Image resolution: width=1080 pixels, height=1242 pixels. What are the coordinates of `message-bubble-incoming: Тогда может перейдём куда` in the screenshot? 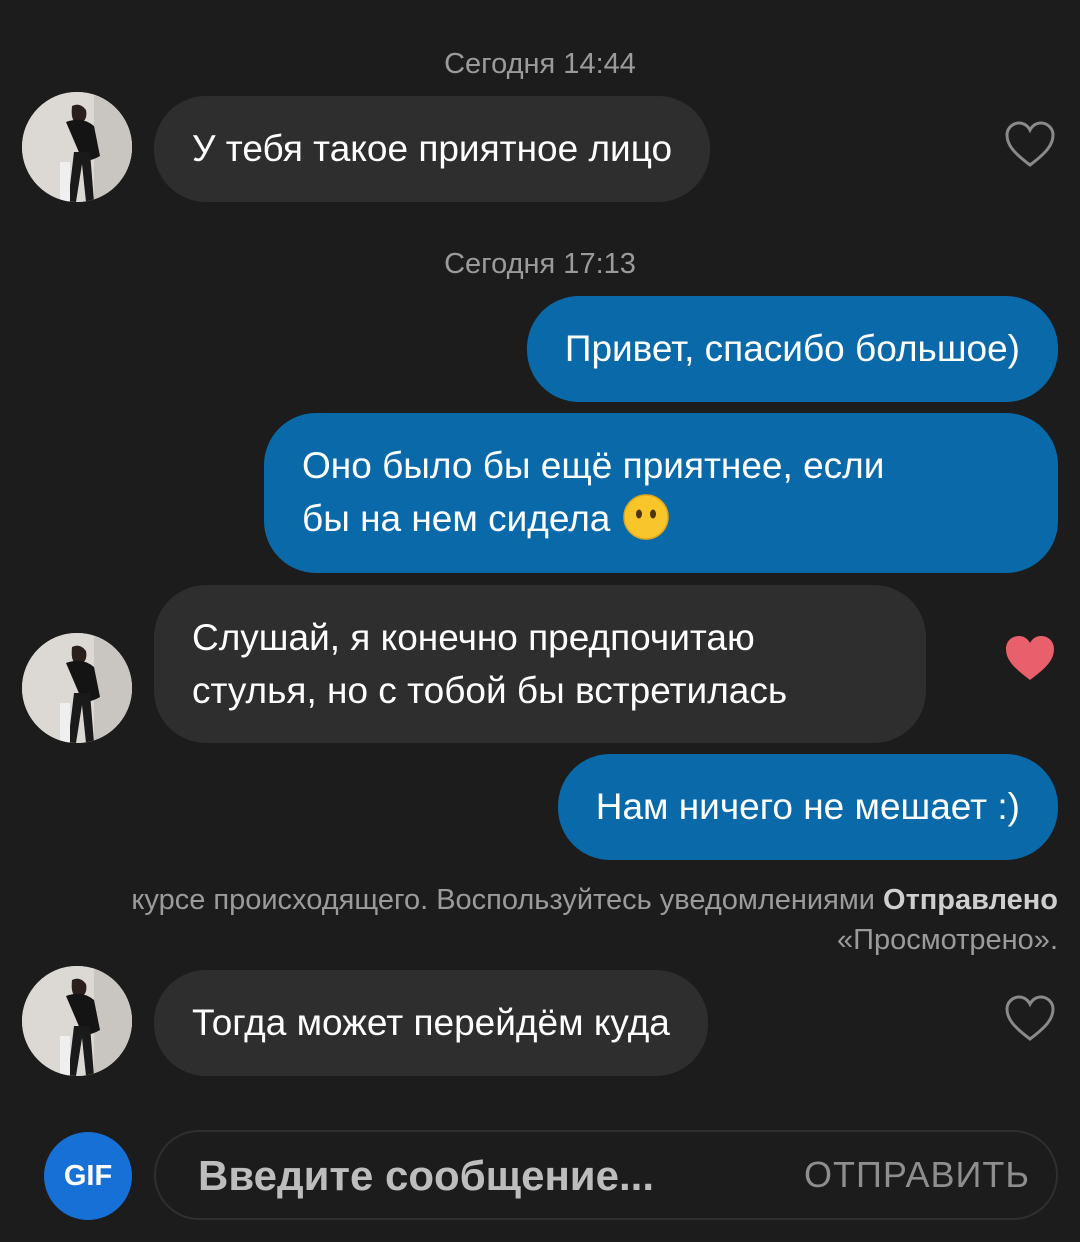 It's located at (431, 1023).